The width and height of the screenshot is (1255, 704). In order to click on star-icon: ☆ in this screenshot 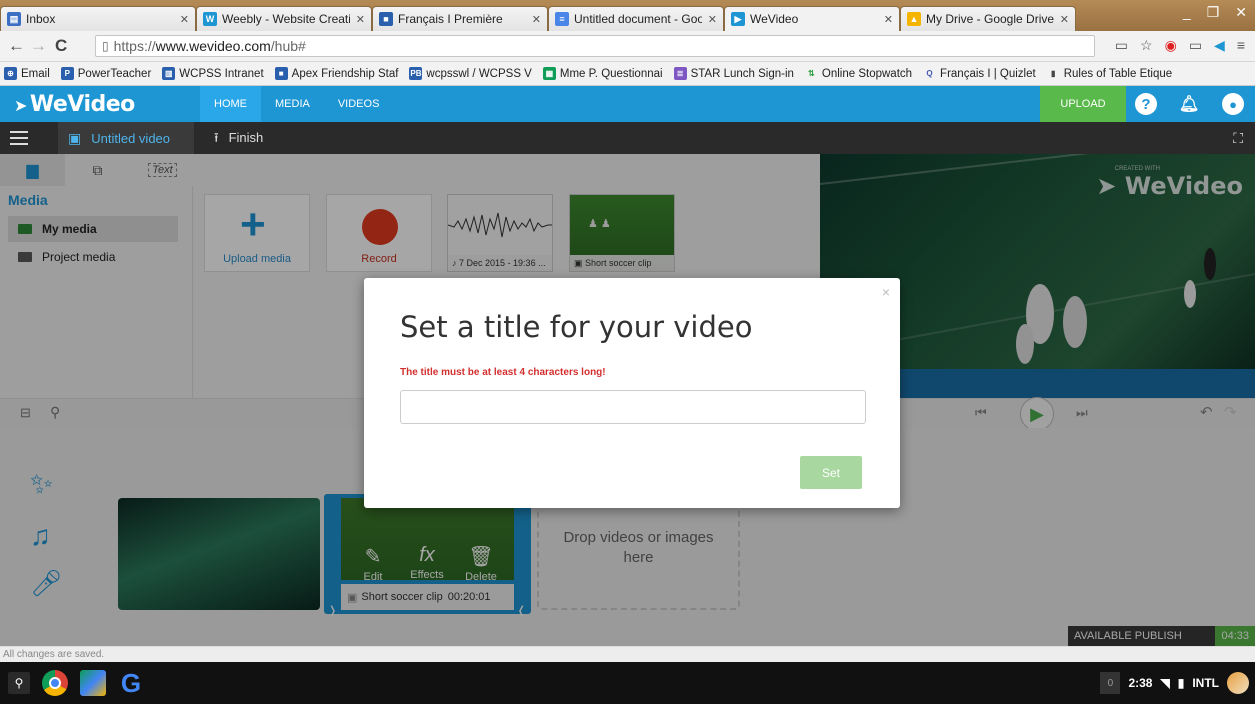, I will do `click(1146, 45)`.